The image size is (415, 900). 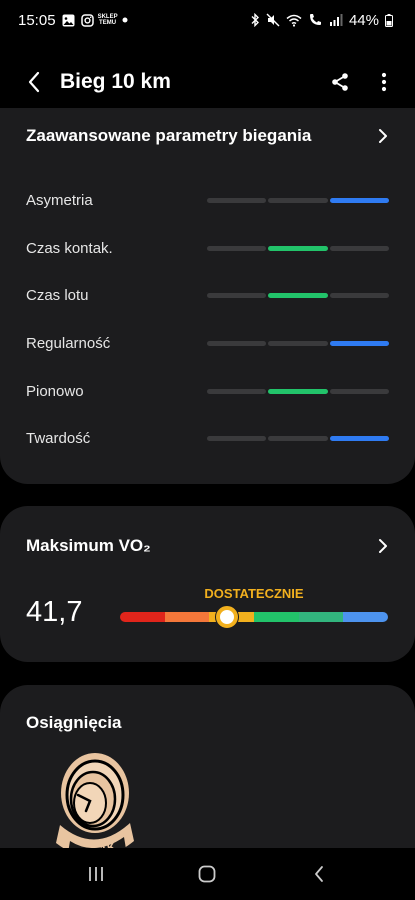 I want to click on back-button, so click(x=34, y=82).